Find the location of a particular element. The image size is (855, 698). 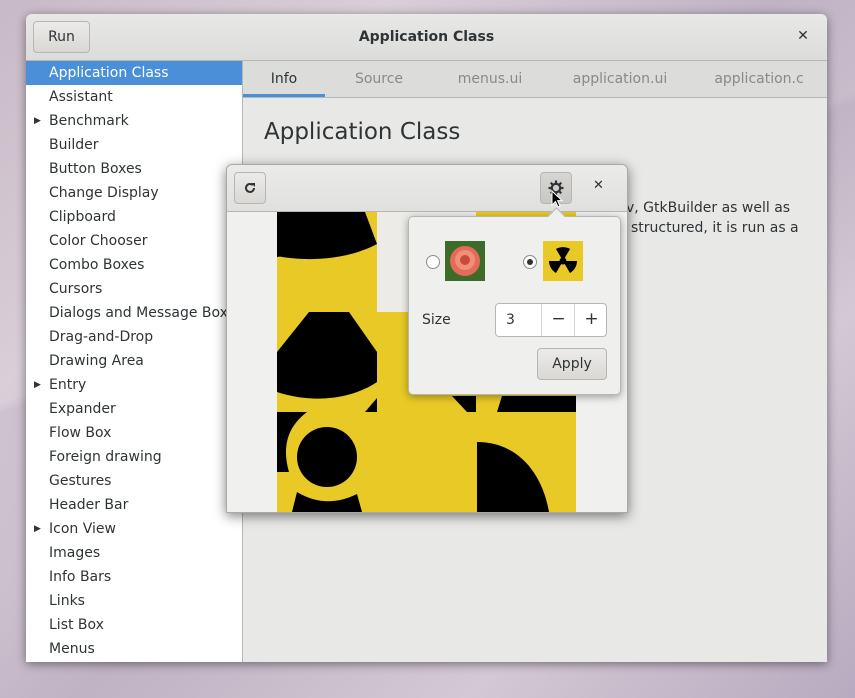

sidebar-item: Application Class is located at coordinates (134, 73).